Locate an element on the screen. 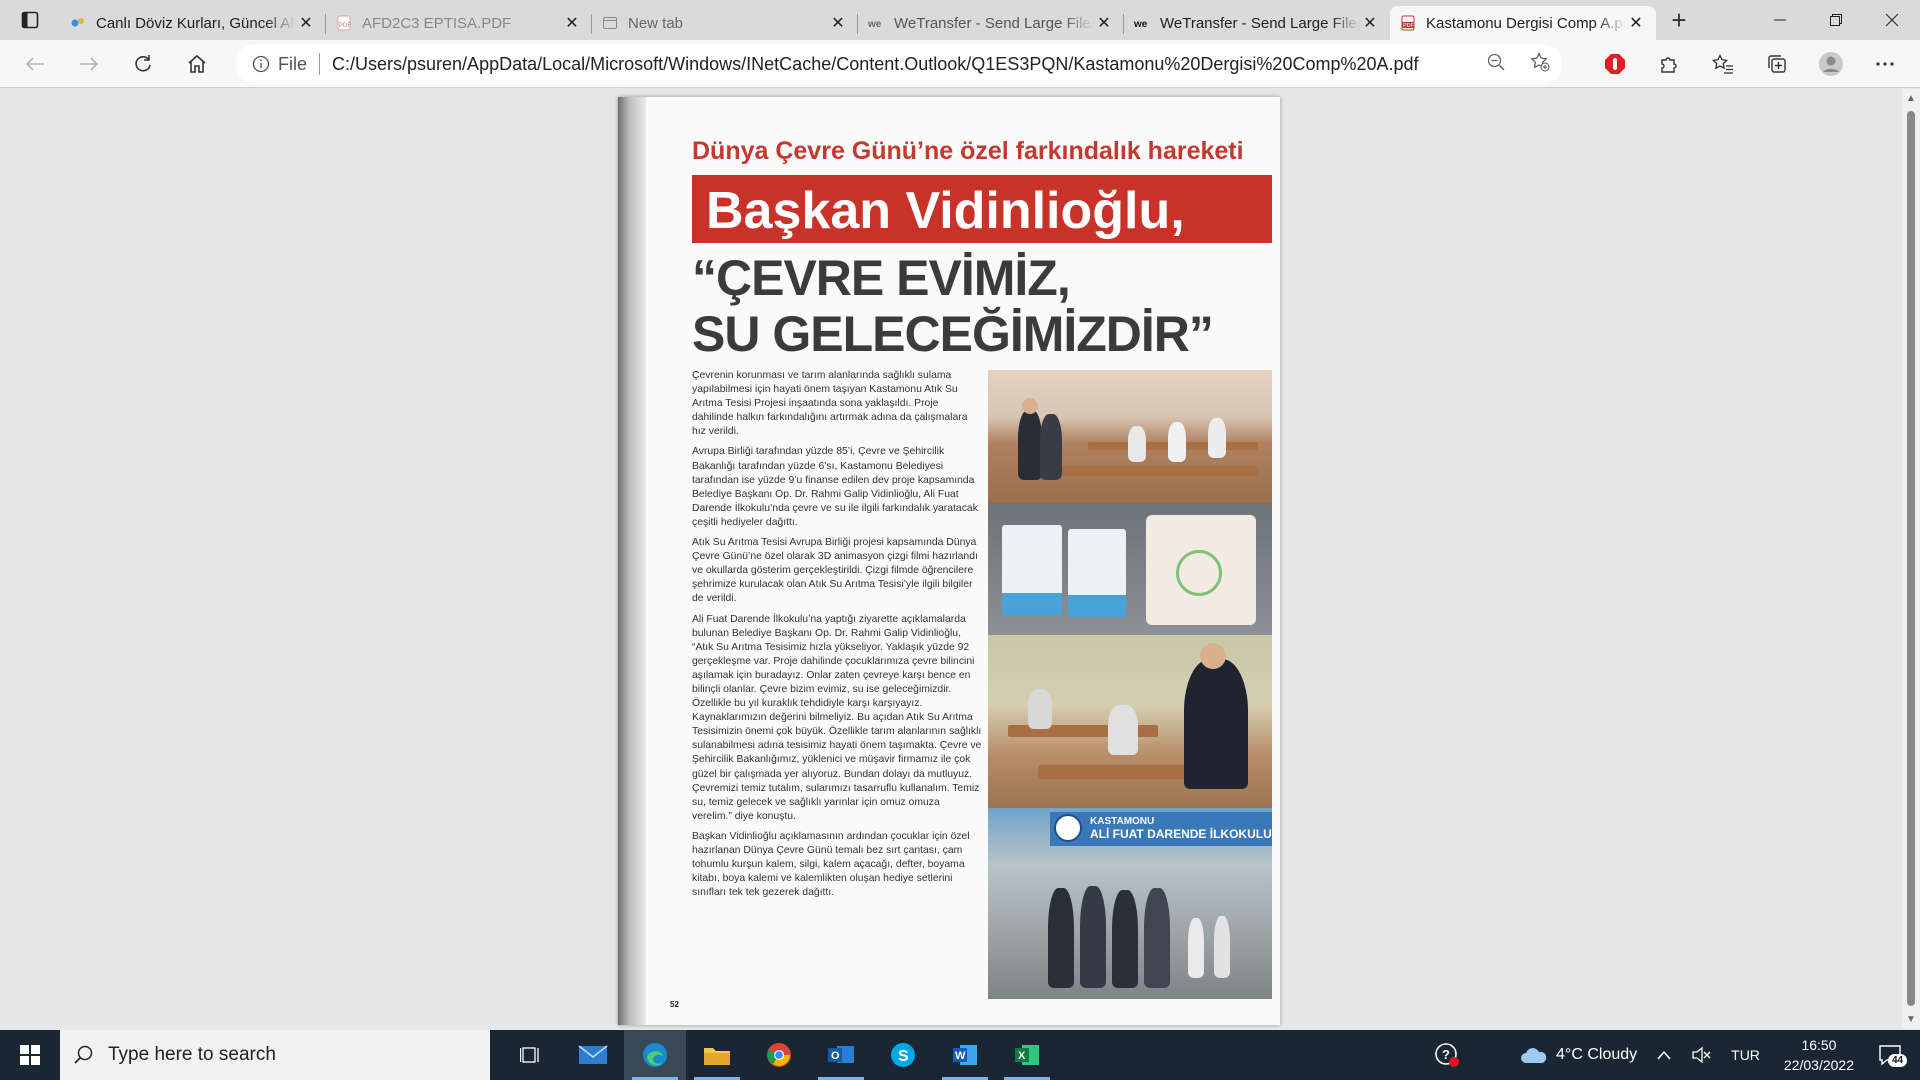 This screenshot has width=1920, height=1080. vertical-scrollbar: ▲ ▼ is located at coordinates (1911, 559).